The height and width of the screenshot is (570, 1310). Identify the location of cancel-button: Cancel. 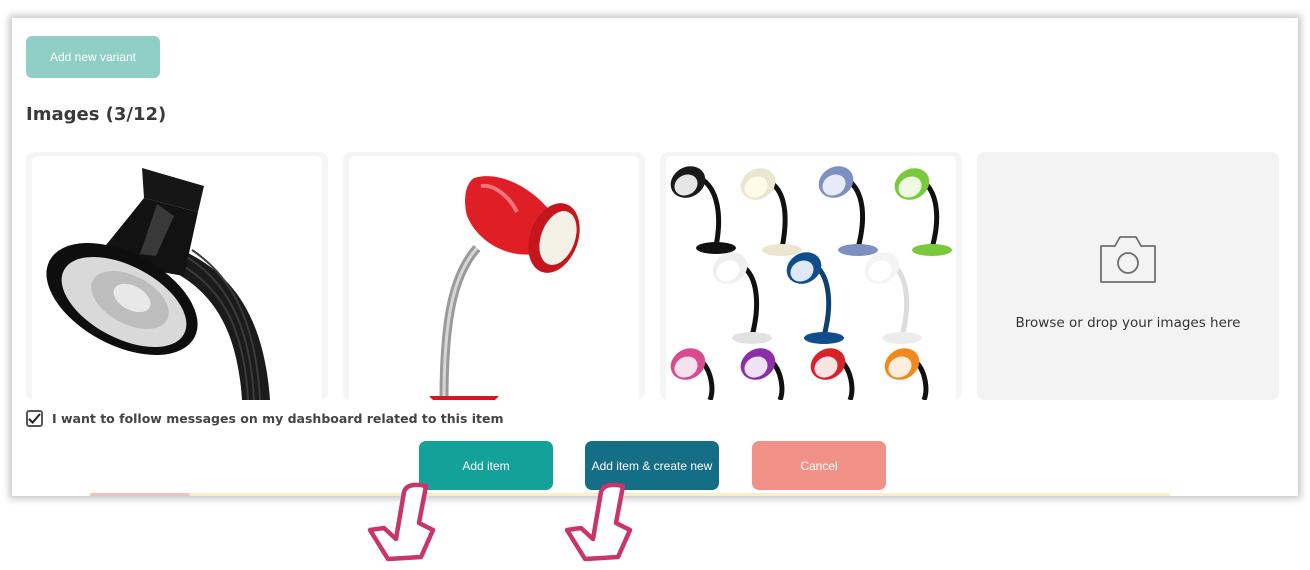
(819, 465).